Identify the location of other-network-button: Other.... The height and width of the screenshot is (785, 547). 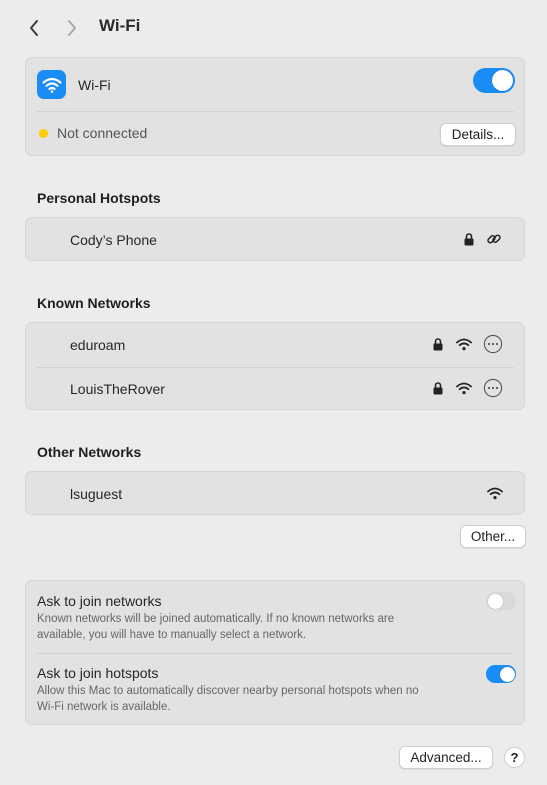
(493, 536).